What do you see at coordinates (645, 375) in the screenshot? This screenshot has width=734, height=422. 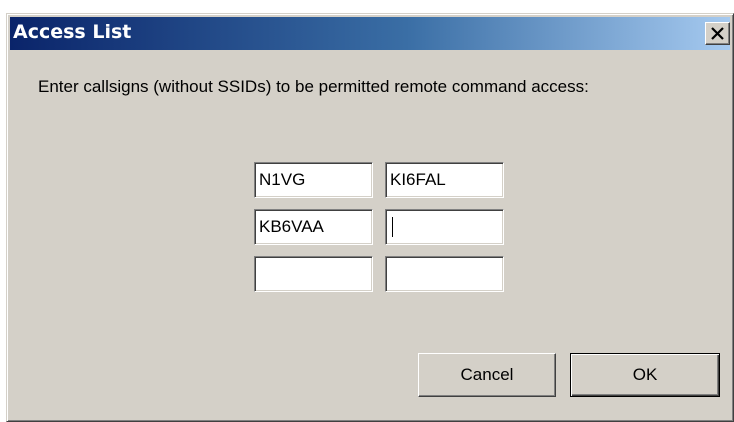 I see `ok-button: OK` at bounding box center [645, 375].